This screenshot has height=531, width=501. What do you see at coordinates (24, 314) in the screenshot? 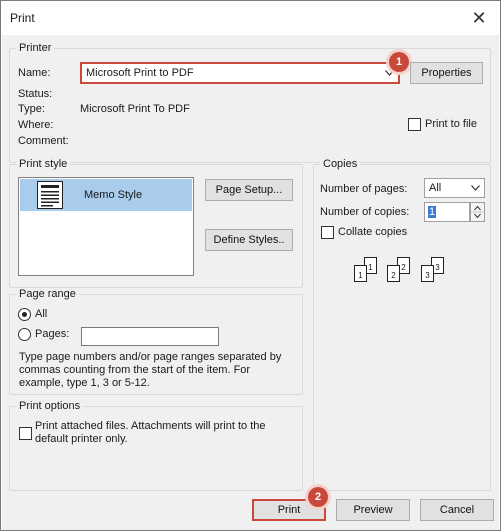
I see `all-pages-radio` at bounding box center [24, 314].